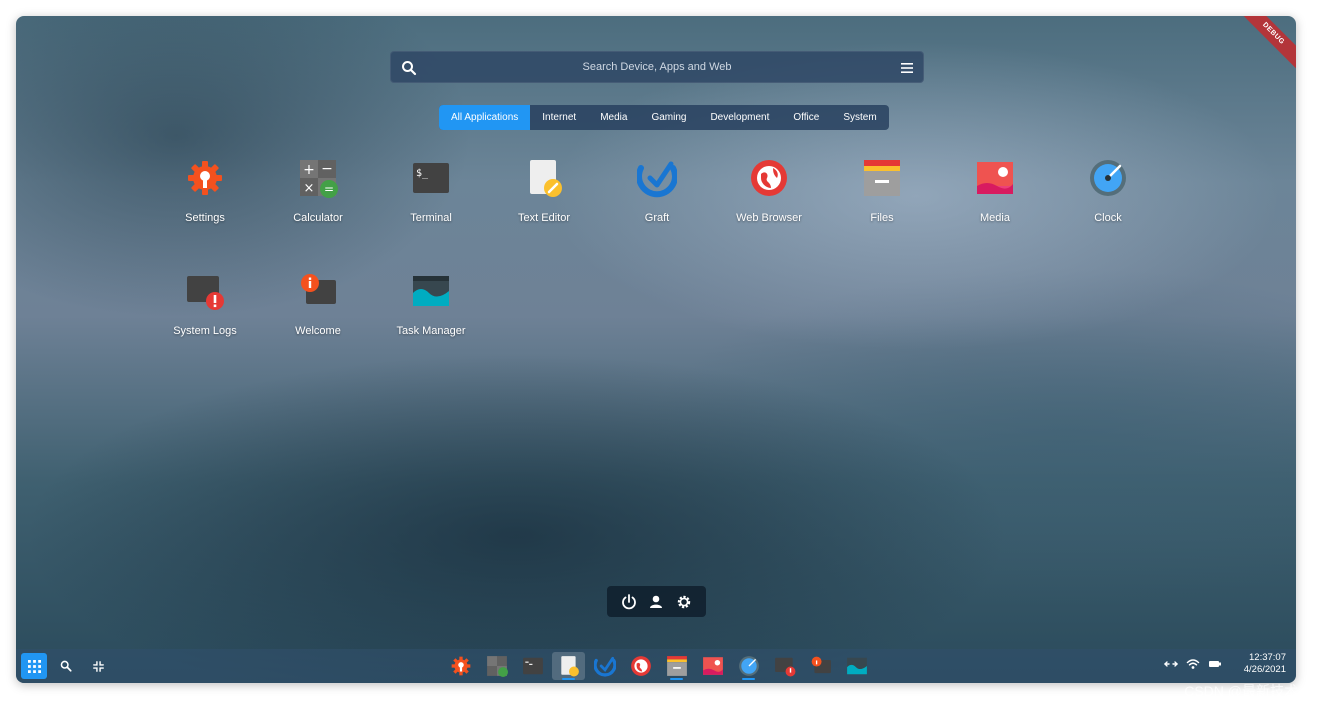 The height and width of the screenshot is (707, 1320). What do you see at coordinates (1241, 691) in the screenshot?
I see `watermark: CSDN @最新技术` at bounding box center [1241, 691].